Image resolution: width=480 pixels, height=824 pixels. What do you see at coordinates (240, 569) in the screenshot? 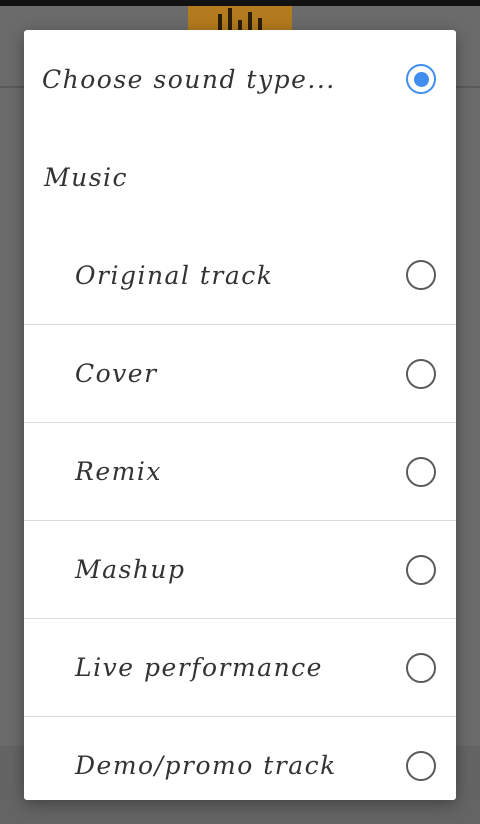
I see `option-mashup: Mashup` at bounding box center [240, 569].